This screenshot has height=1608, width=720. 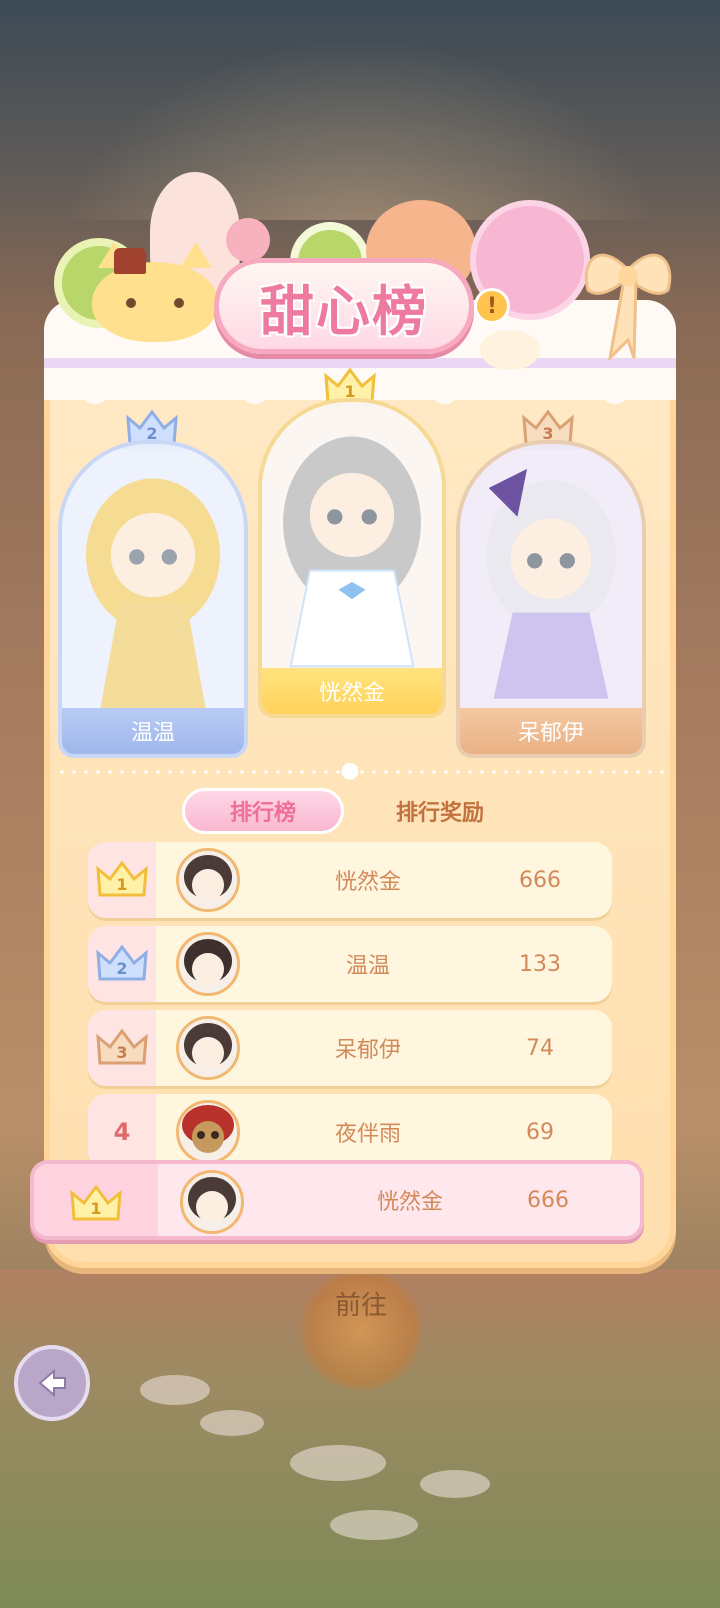 I want to click on cat-ear, so click(x=196, y=255).